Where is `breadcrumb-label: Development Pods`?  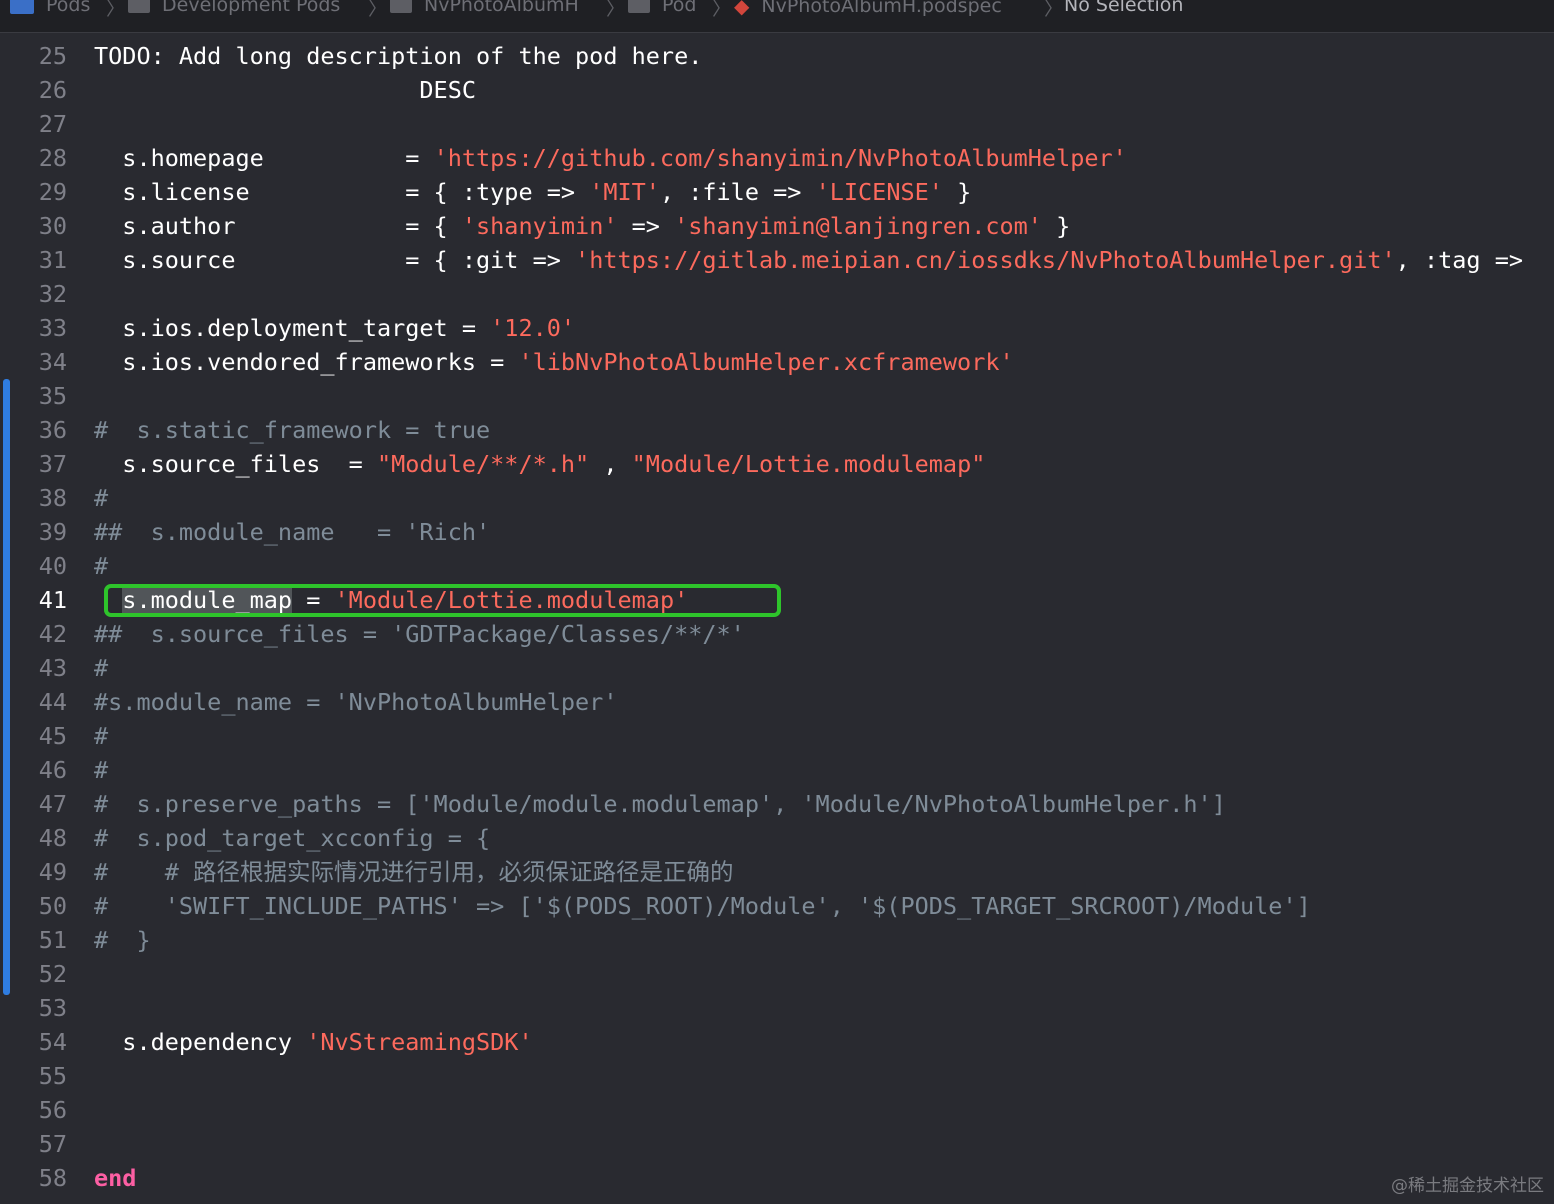 breadcrumb-label: Development Pods is located at coordinates (251, 8).